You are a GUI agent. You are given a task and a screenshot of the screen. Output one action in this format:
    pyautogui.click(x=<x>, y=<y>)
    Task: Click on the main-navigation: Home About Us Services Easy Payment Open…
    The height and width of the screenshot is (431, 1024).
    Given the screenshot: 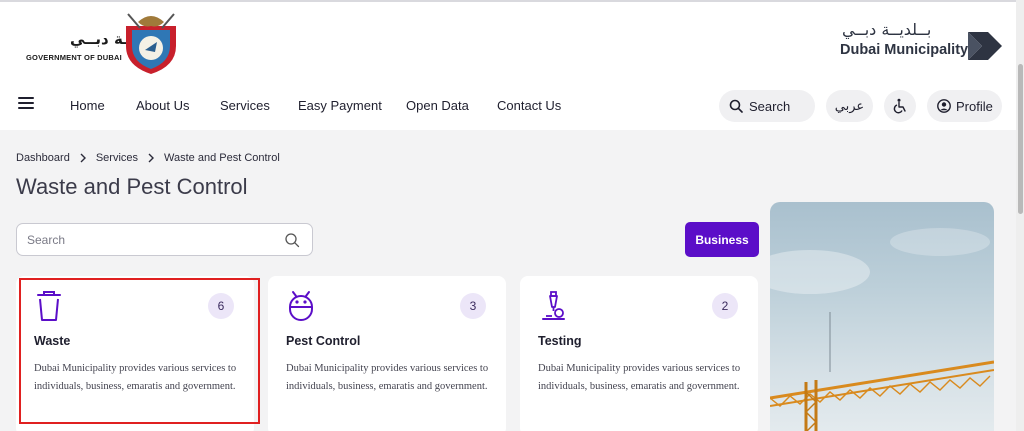 What is the action you would take?
    pyautogui.click(x=512, y=106)
    